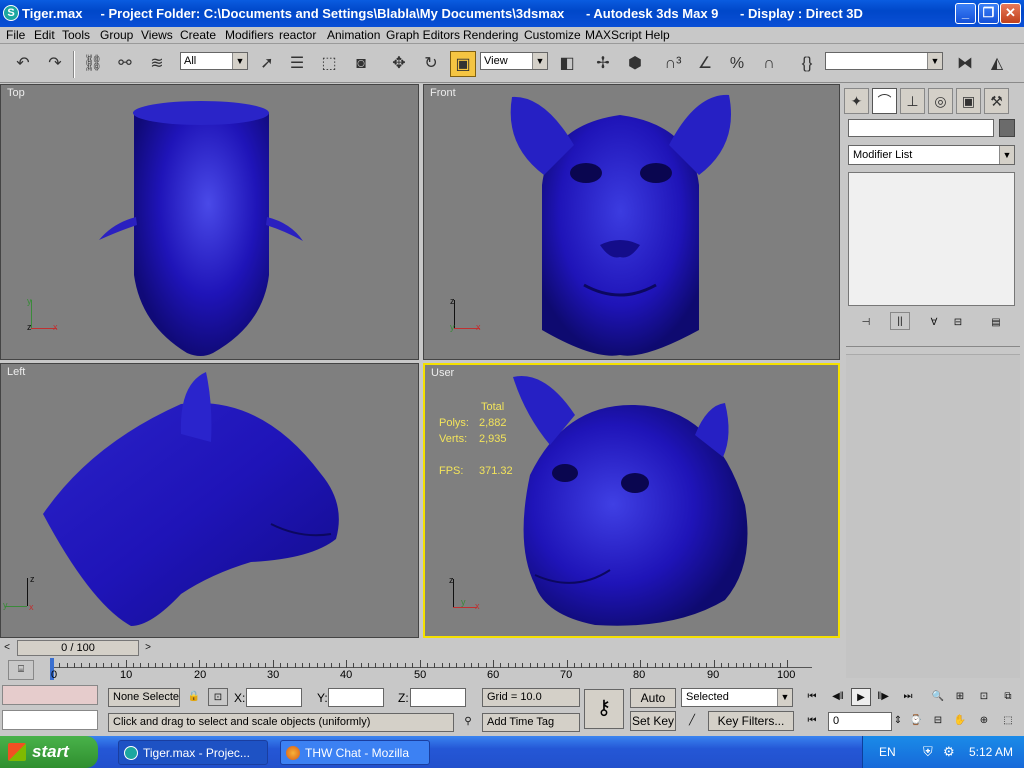 This screenshot has width=1024, height=768. I want to click on create-tab-icon: ✦, so click(856, 101).